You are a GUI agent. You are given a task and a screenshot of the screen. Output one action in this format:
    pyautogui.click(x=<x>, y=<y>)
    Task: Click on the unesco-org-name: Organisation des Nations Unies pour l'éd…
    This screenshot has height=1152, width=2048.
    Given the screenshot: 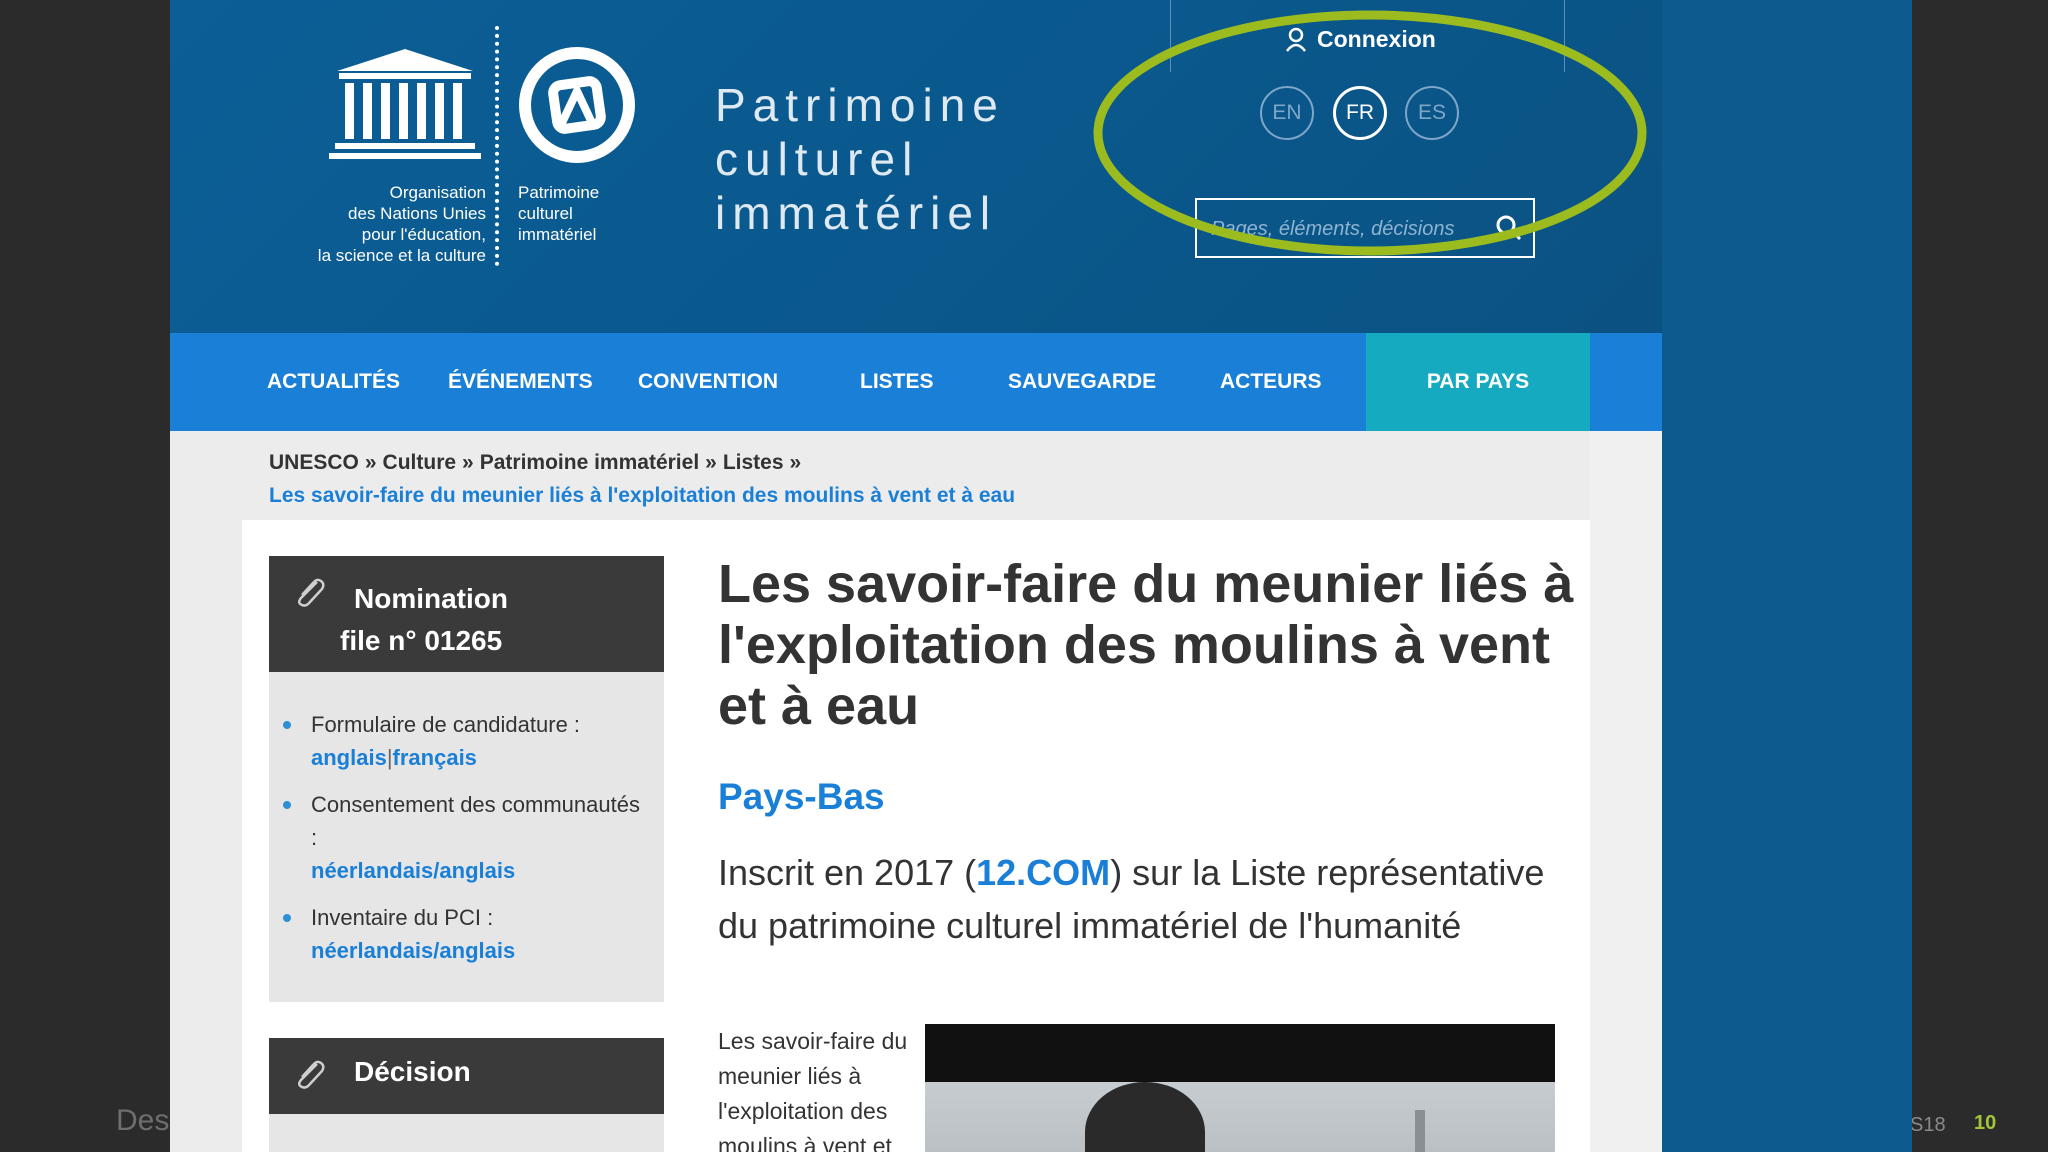 What is the action you would take?
    pyautogui.click(x=363, y=224)
    